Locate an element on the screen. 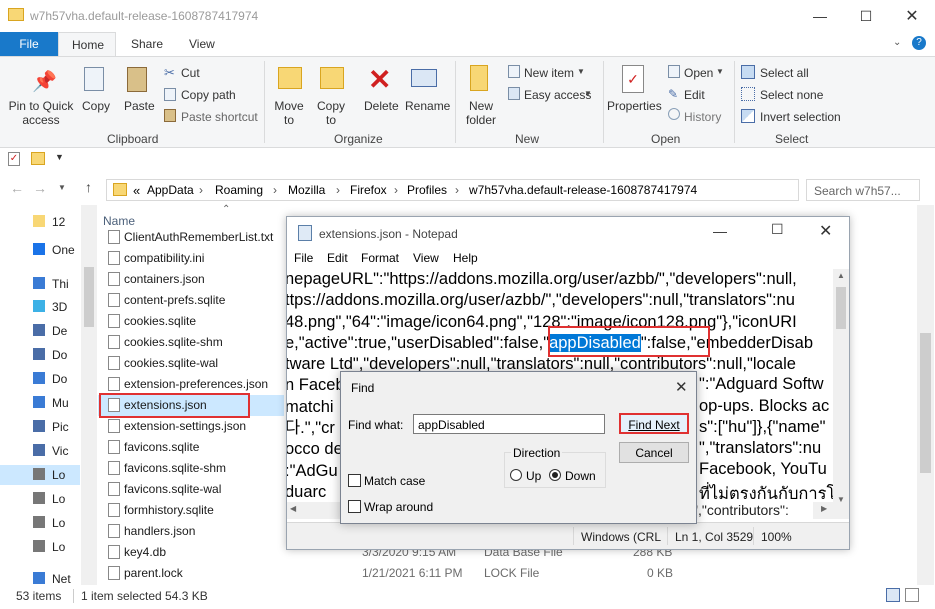  nav-scrollbar is located at coordinates (89, 395).